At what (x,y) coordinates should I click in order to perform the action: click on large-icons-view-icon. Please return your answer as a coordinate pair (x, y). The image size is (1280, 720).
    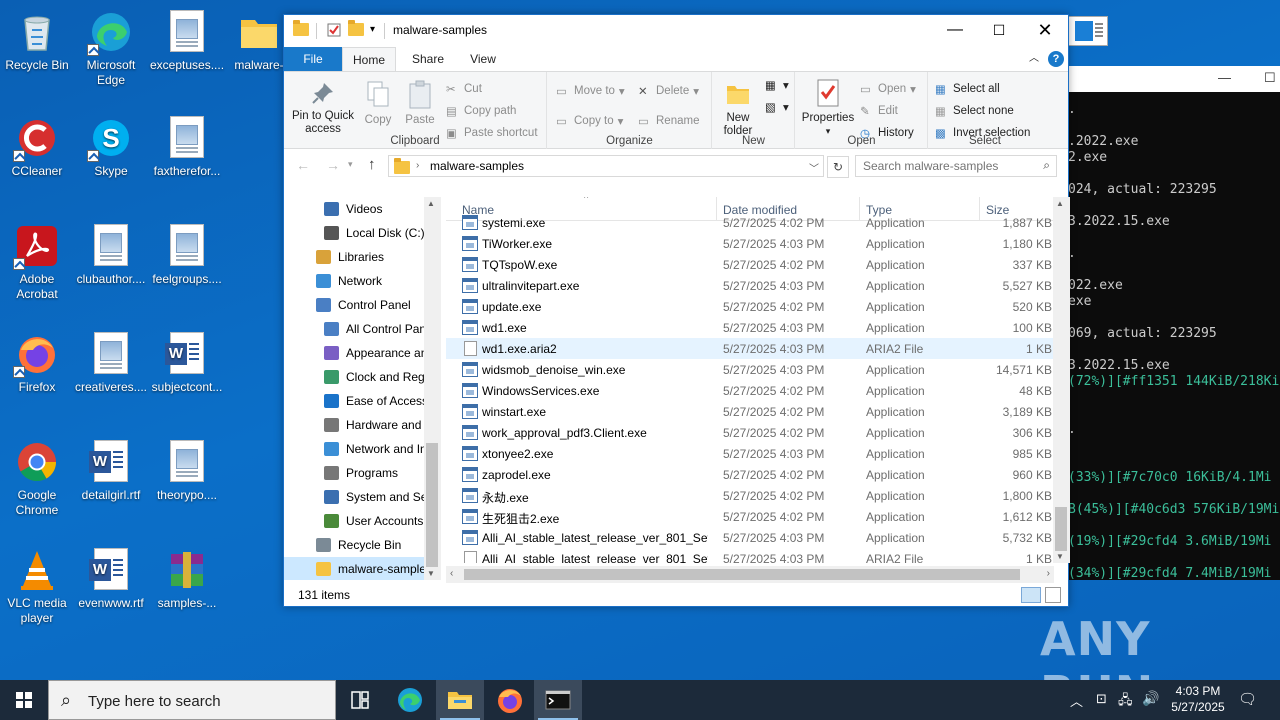
    Looking at the image, I should click on (1053, 595).